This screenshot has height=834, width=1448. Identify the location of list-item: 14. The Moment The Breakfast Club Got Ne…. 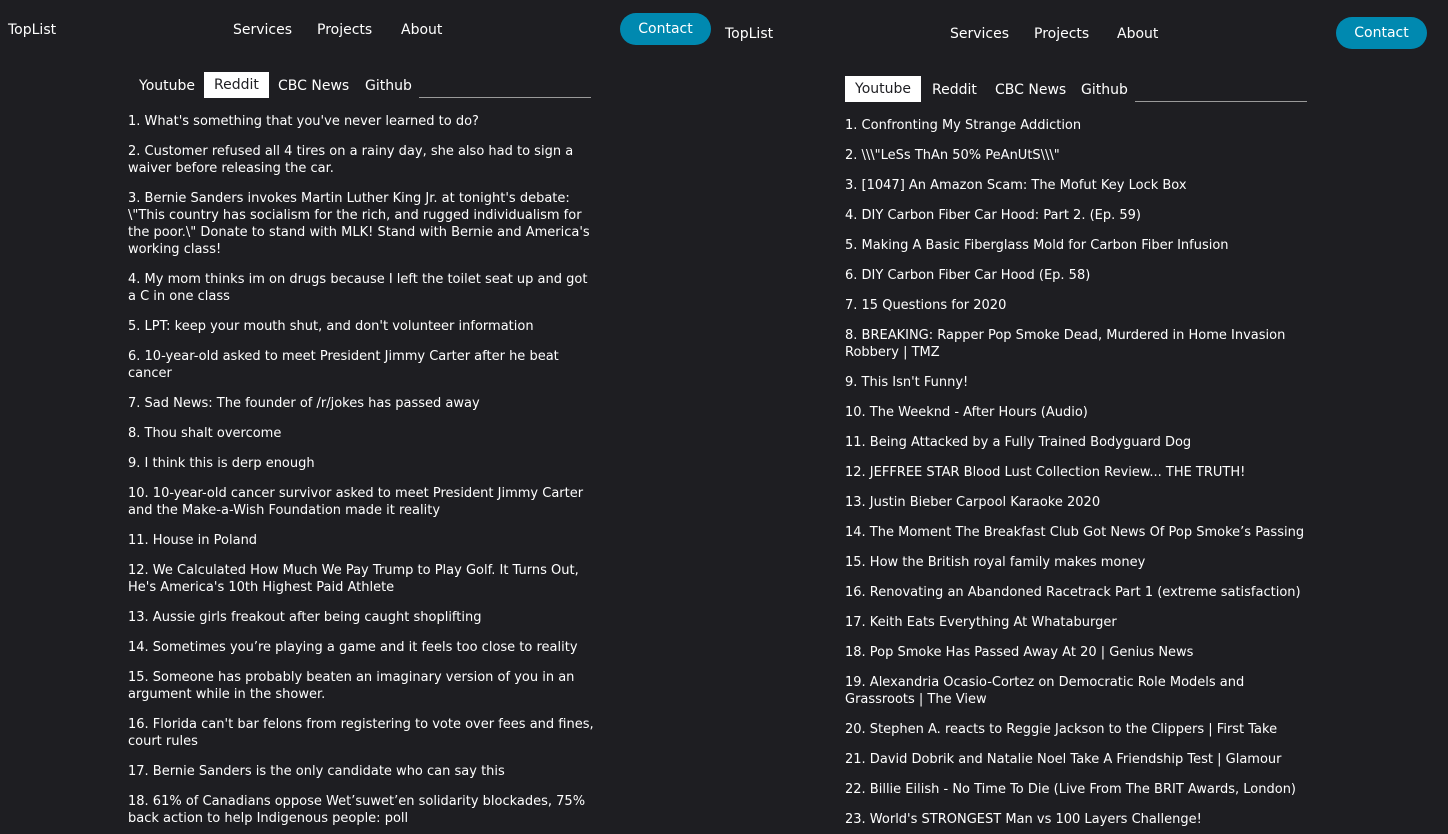
(1078, 532).